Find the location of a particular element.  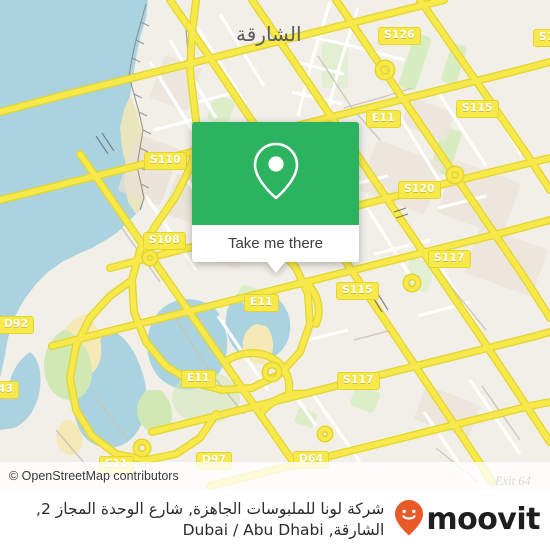

callout-header is located at coordinates (275, 173).